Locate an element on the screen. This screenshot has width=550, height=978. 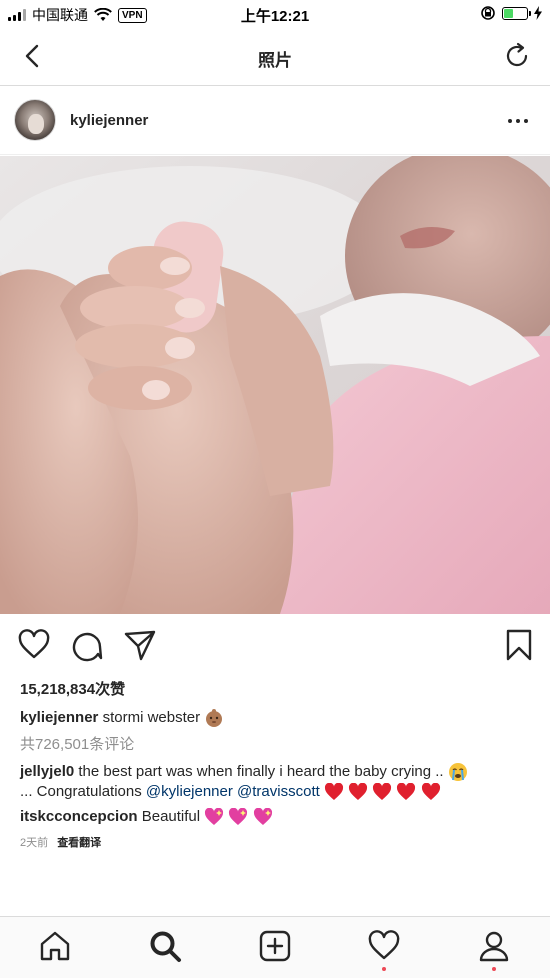
bookmark-icon is located at coordinates (519, 645).